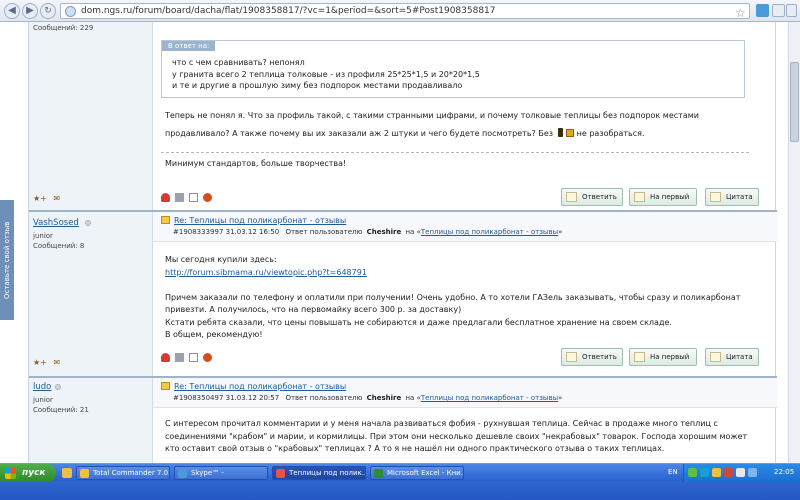 Image resolution: width=800 pixels, height=500 pixels. What do you see at coordinates (324, 398) in the screenshot?
I see `reply-to-label: Ответ пользователю` at bounding box center [324, 398].